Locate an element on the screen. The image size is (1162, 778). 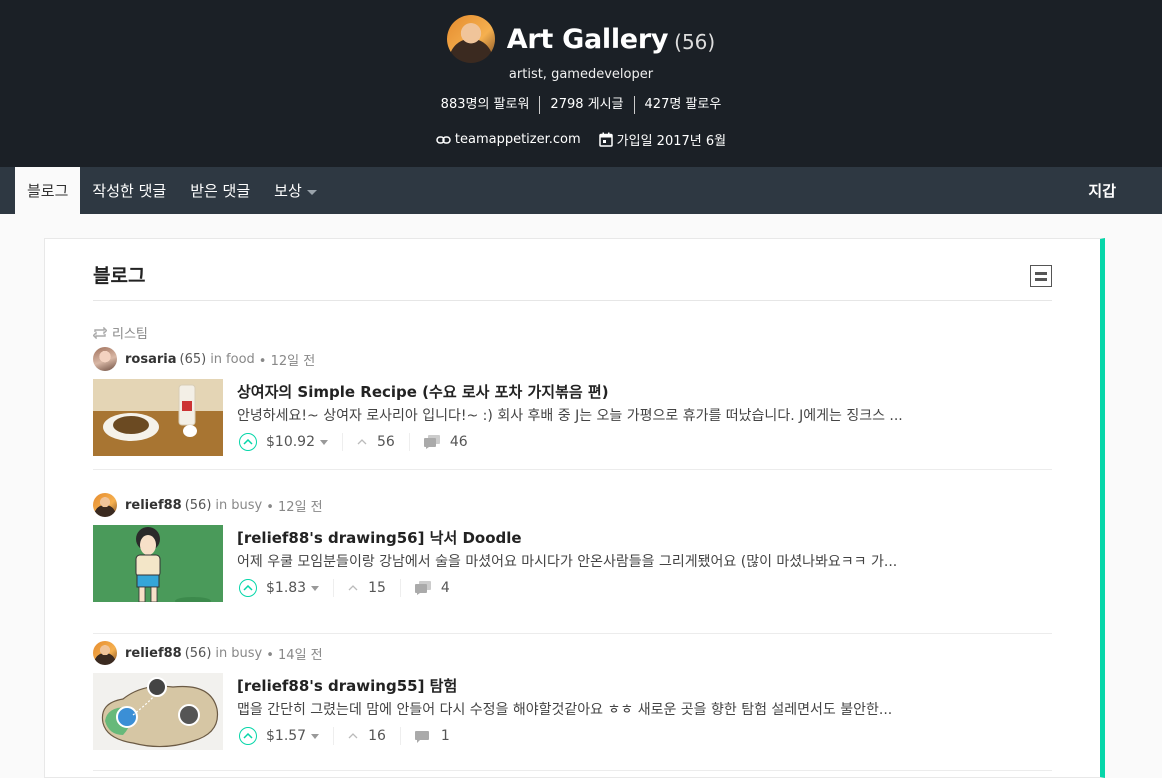
post-footer: $1.83 15 4 is located at coordinates (344, 588).